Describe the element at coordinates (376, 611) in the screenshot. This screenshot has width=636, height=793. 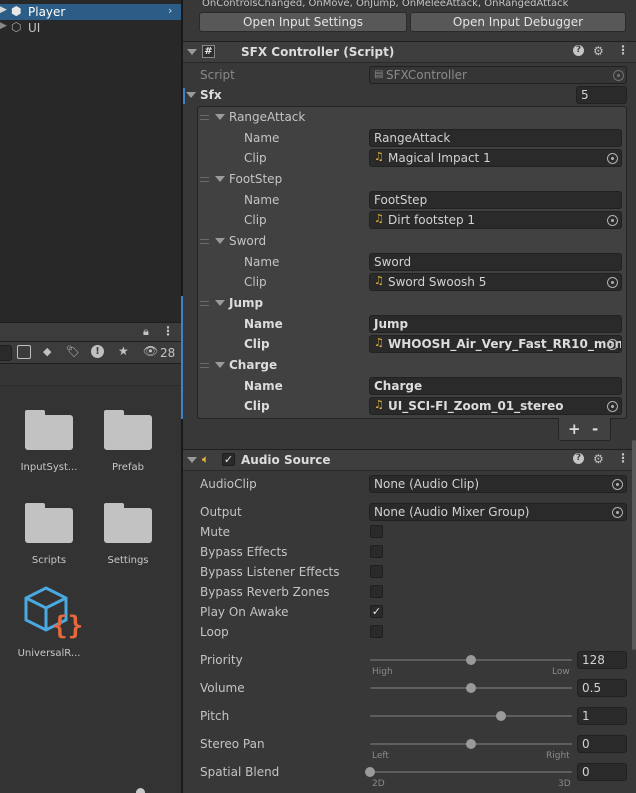
I see `play-on-awake-checkbox: ✓` at that location.